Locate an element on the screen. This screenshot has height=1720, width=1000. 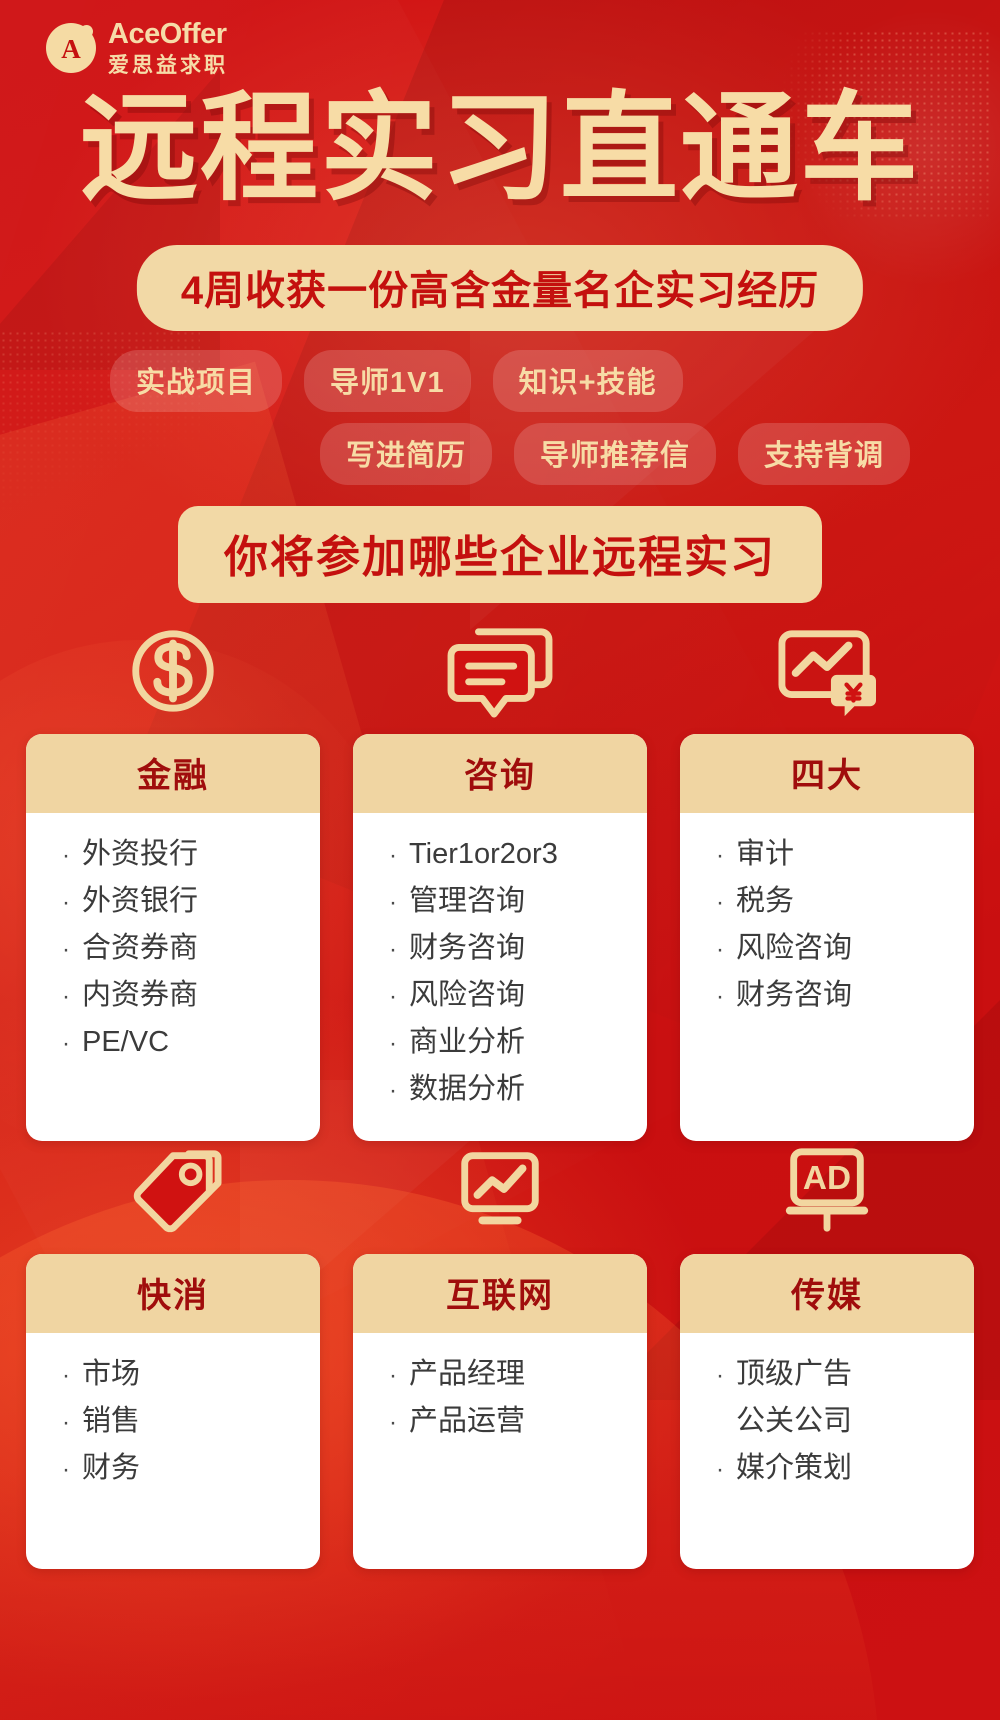
feature-tag: 支持背调 is located at coordinates (824, 454).